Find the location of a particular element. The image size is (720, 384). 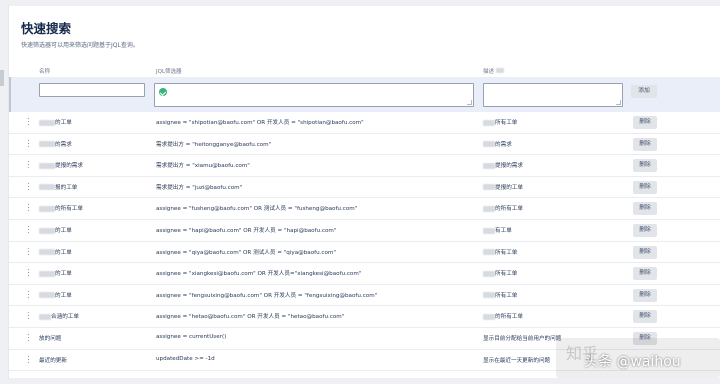

row-name-text: 最近的更新 is located at coordinates (53, 360).